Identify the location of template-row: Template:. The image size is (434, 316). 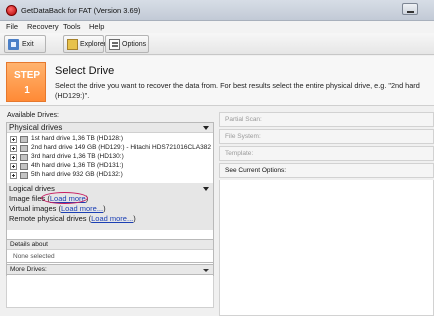
(326, 153).